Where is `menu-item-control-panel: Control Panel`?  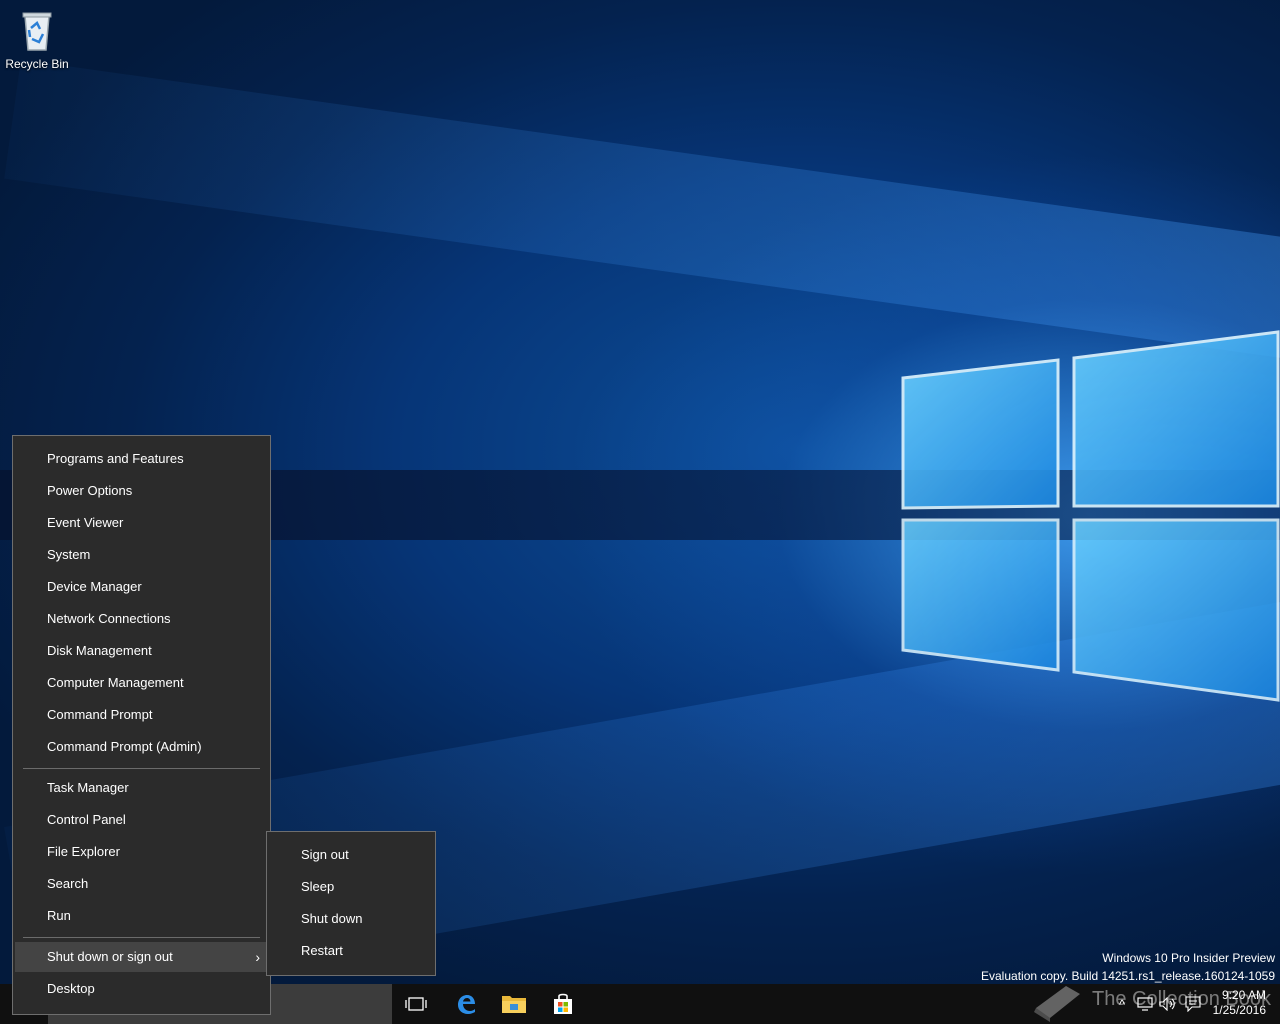 menu-item-control-panel: Control Panel is located at coordinates (141, 820).